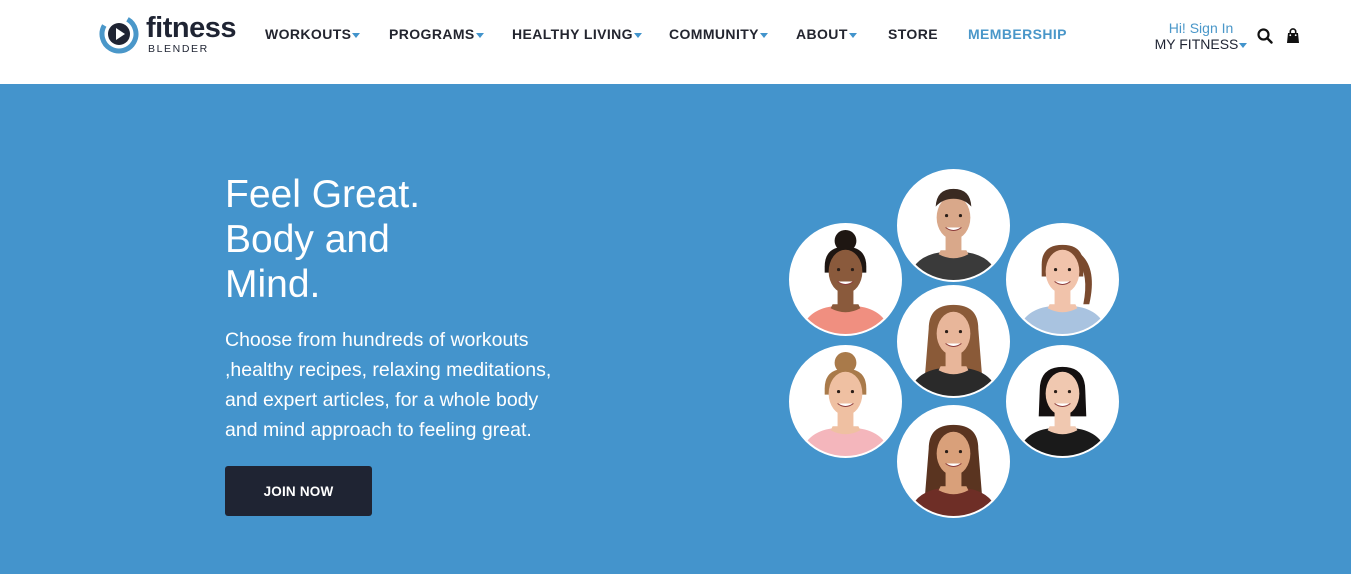 The width and height of the screenshot is (1351, 574). I want to click on headline-line: Body and, so click(307, 239).